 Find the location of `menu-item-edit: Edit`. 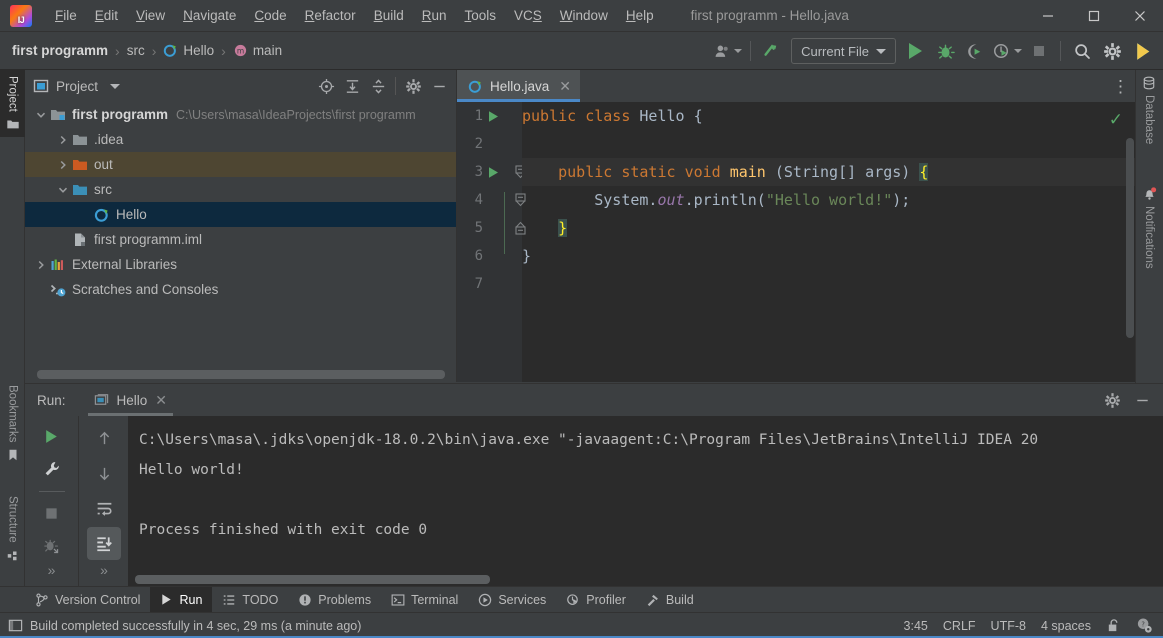

menu-item-edit: Edit is located at coordinates (106, 15).